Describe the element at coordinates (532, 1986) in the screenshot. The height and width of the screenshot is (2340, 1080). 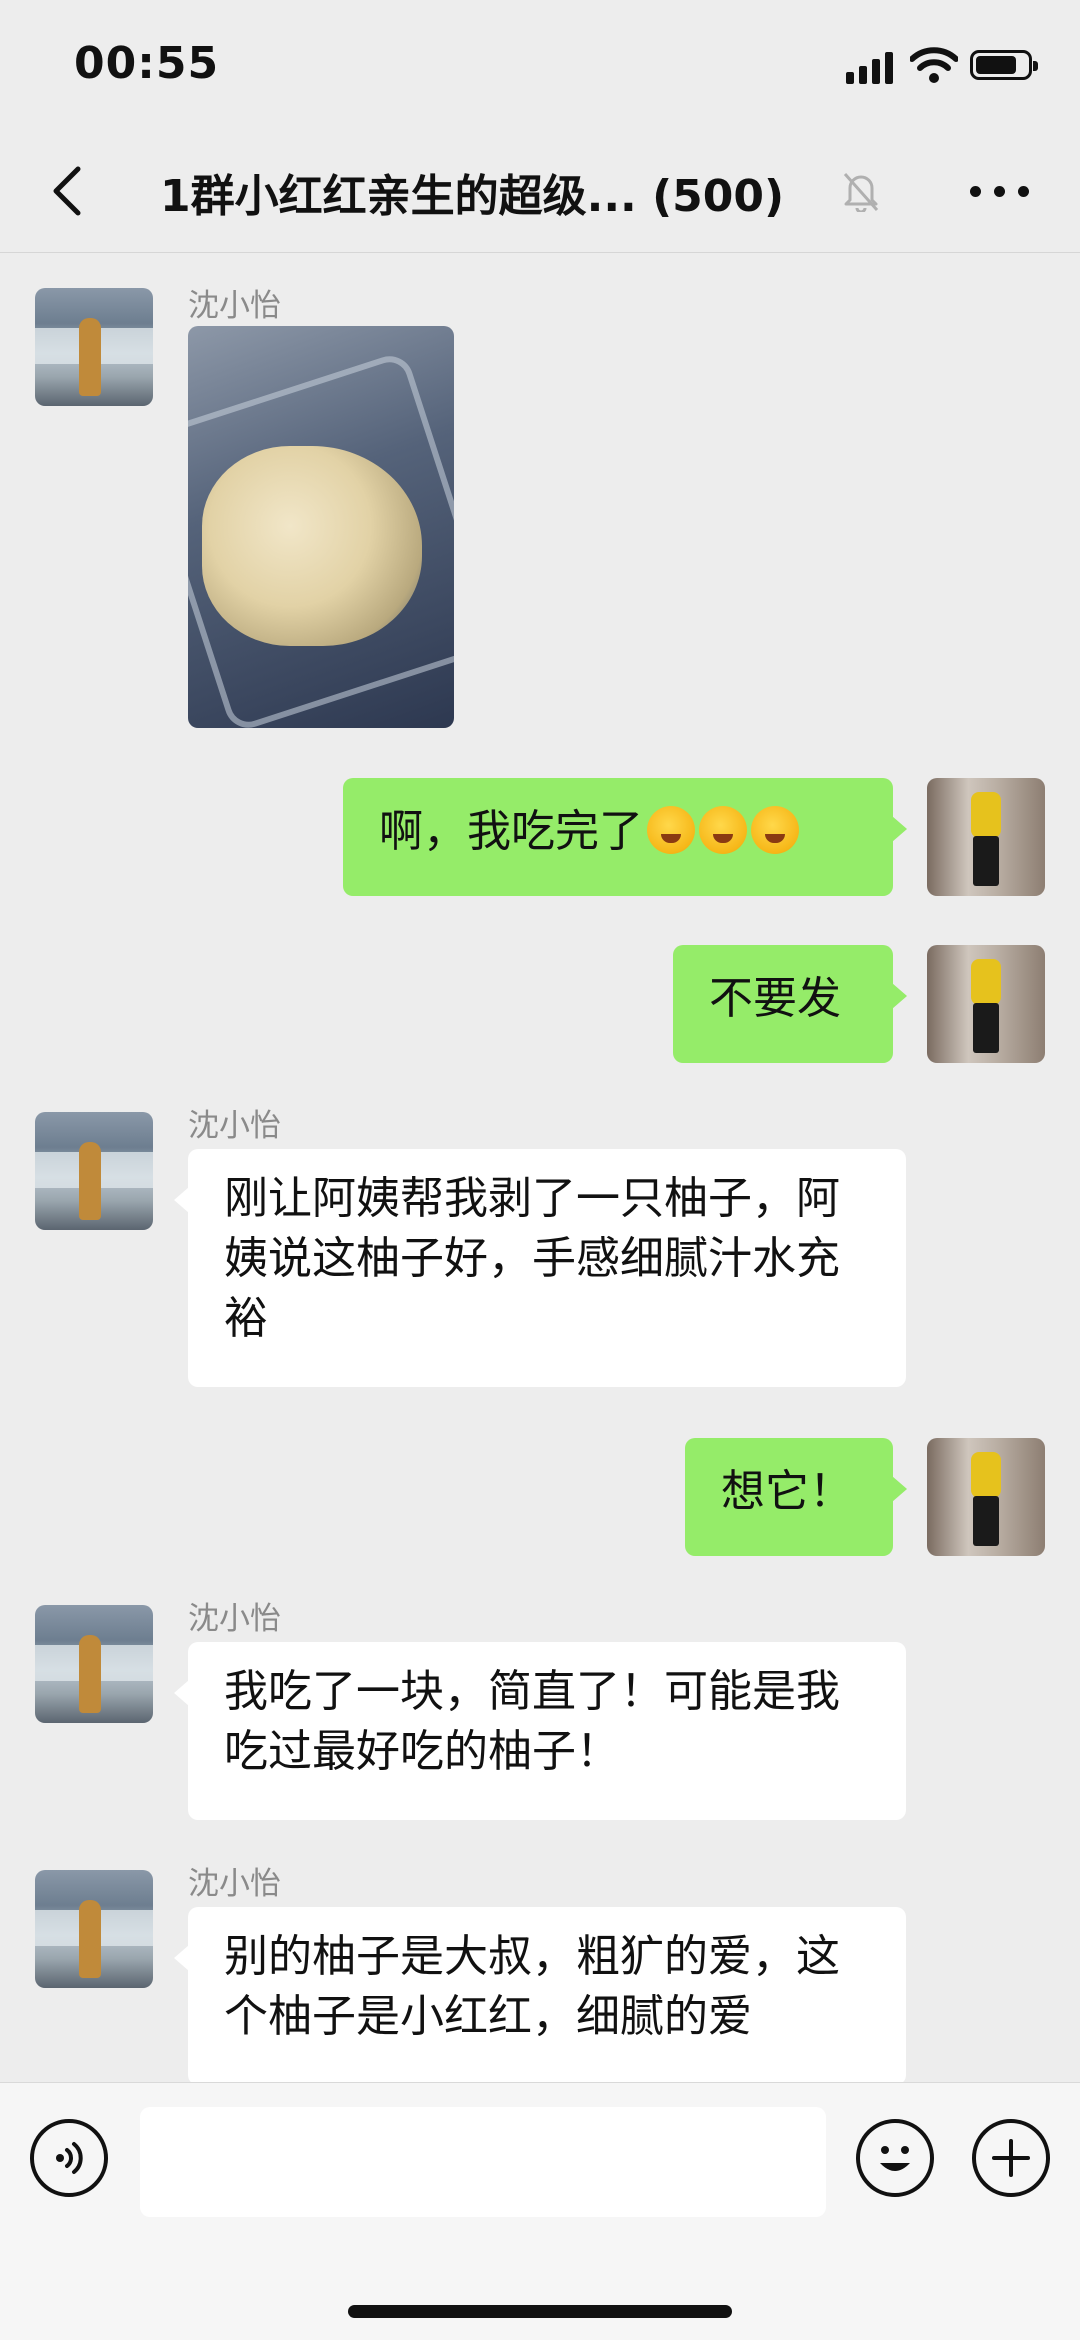
I see `message-text: 别的柚子是大叔，粗犷的爱，这个柚子是小红红，细腻的爱` at that location.